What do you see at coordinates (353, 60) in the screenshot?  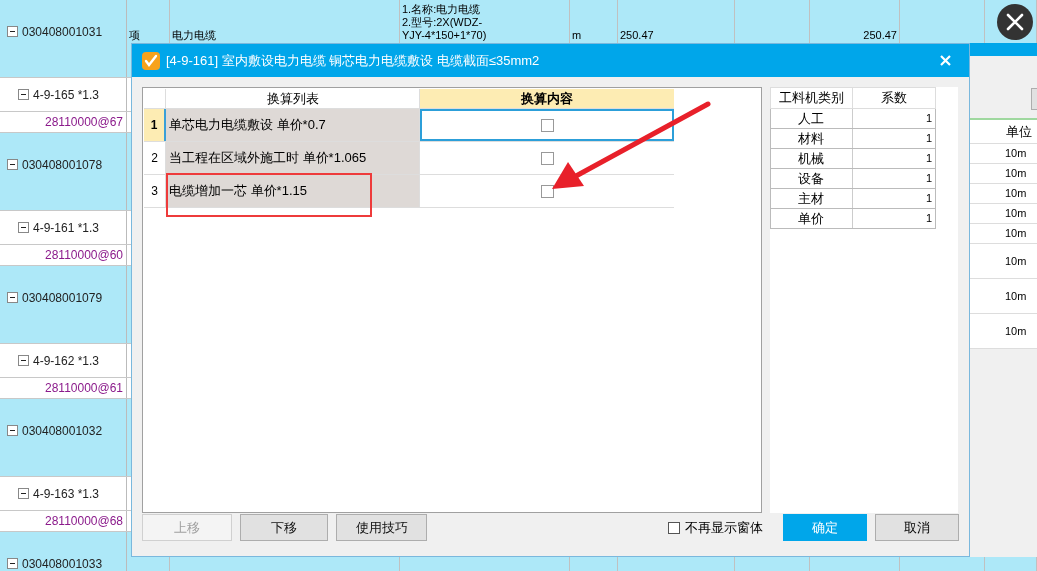 I see `dialog-title: [4-9-161] 室内敷设电力电缆 铜芯电力电缆敷设 电缆截面≤35mm2` at bounding box center [353, 60].